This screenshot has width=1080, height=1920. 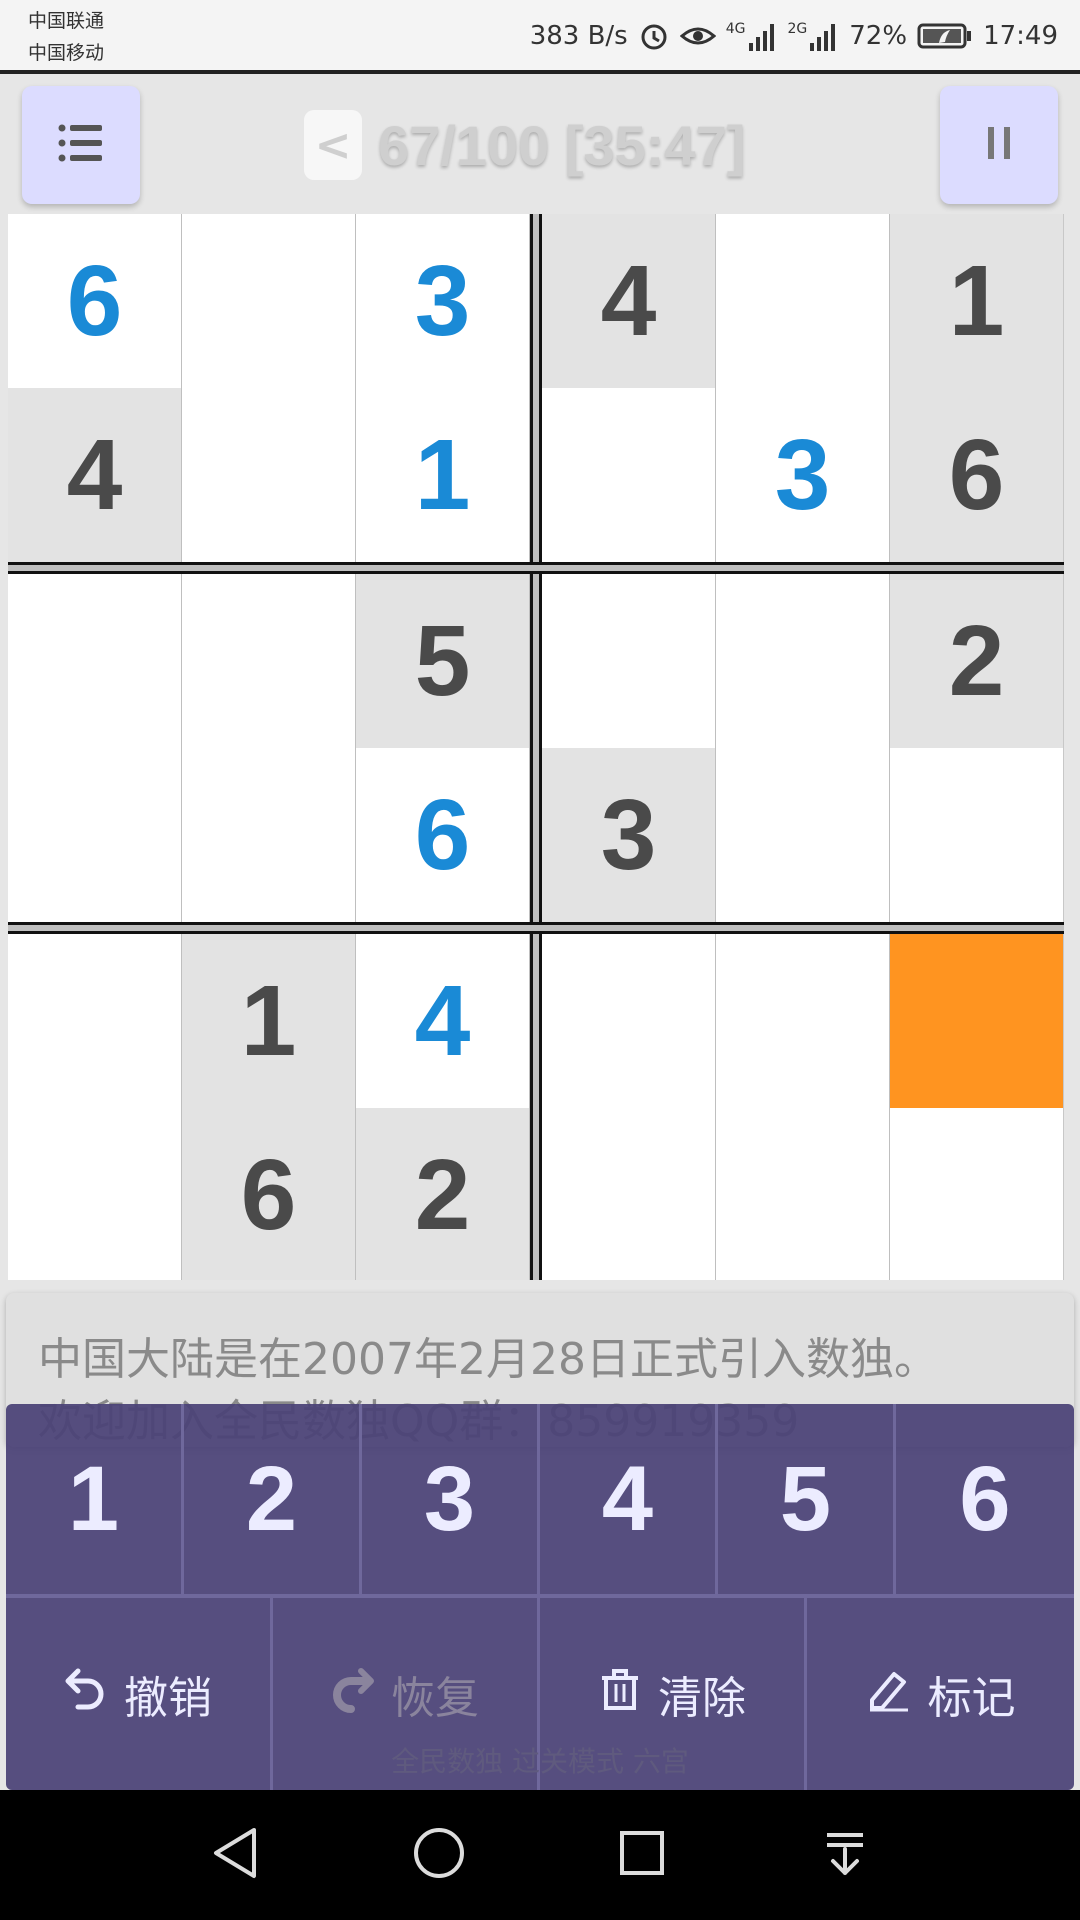 What do you see at coordinates (442, 1194) in the screenshot?
I see `sudoku-cell-r6c3: 2` at bounding box center [442, 1194].